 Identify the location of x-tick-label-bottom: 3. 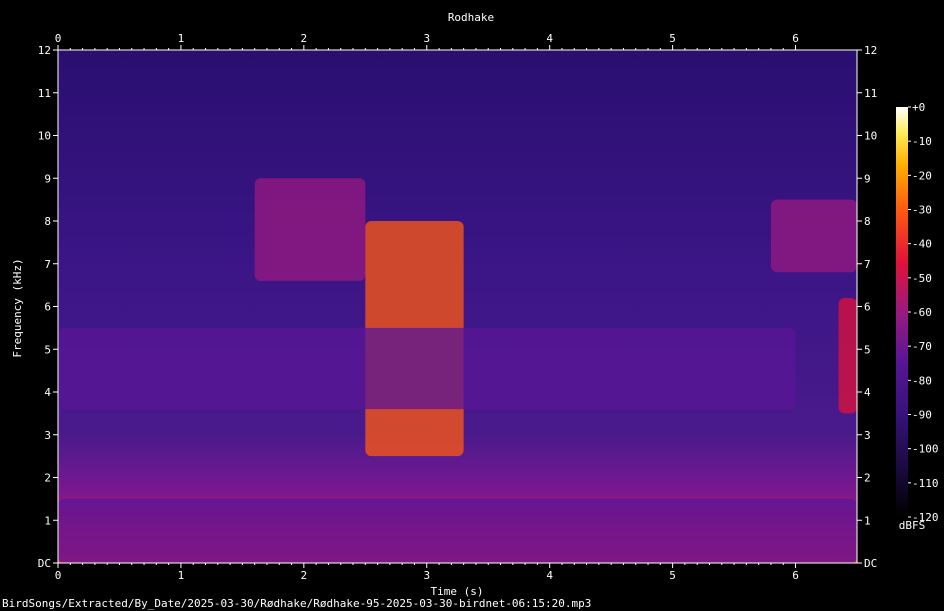
(426, 575).